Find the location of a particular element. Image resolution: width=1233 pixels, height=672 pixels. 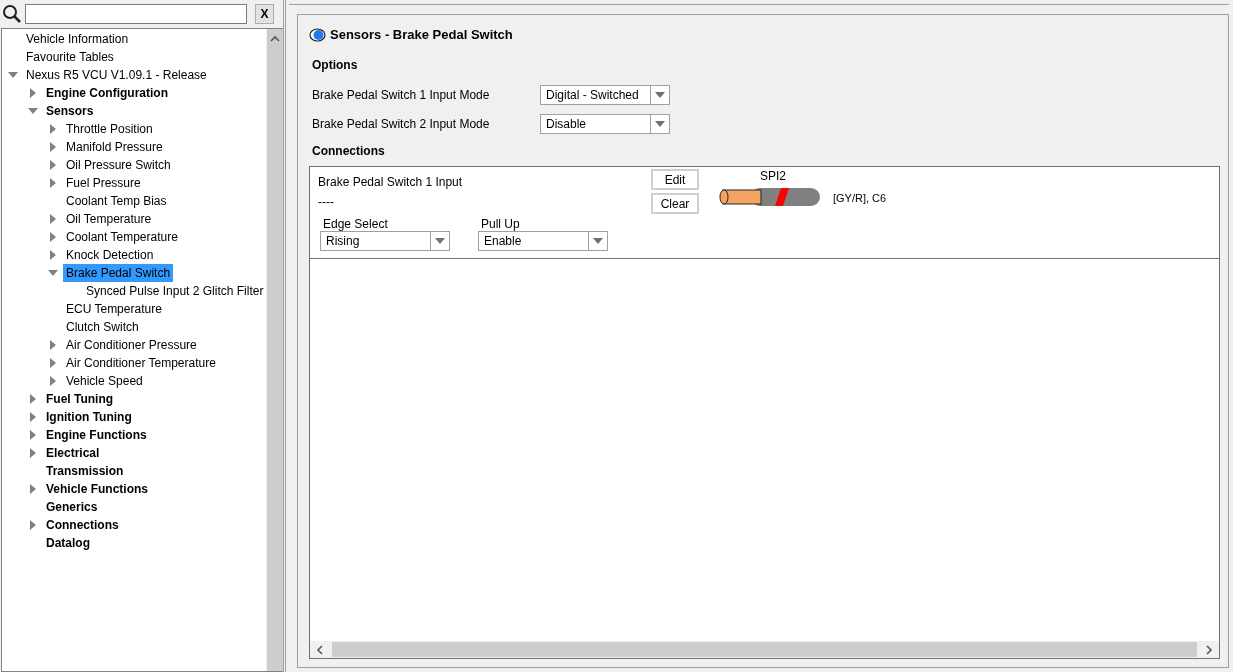

tree-item: Vehicle Functions is located at coordinates (97, 489).